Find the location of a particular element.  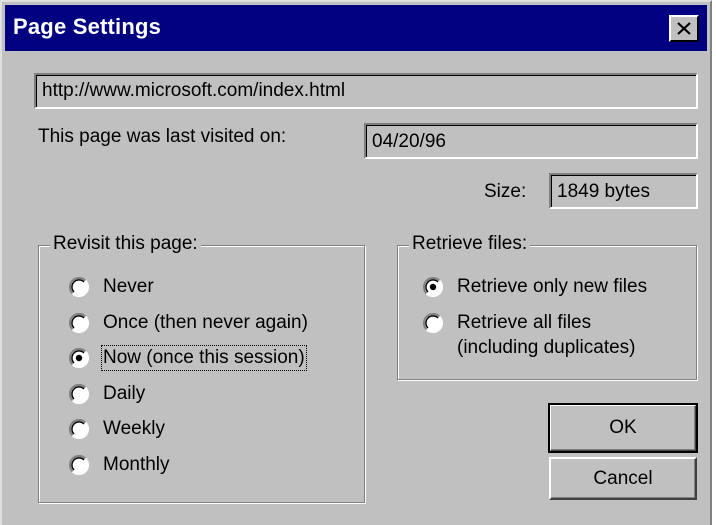

radio-retrieve-new-dot is located at coordinates (433, 287).